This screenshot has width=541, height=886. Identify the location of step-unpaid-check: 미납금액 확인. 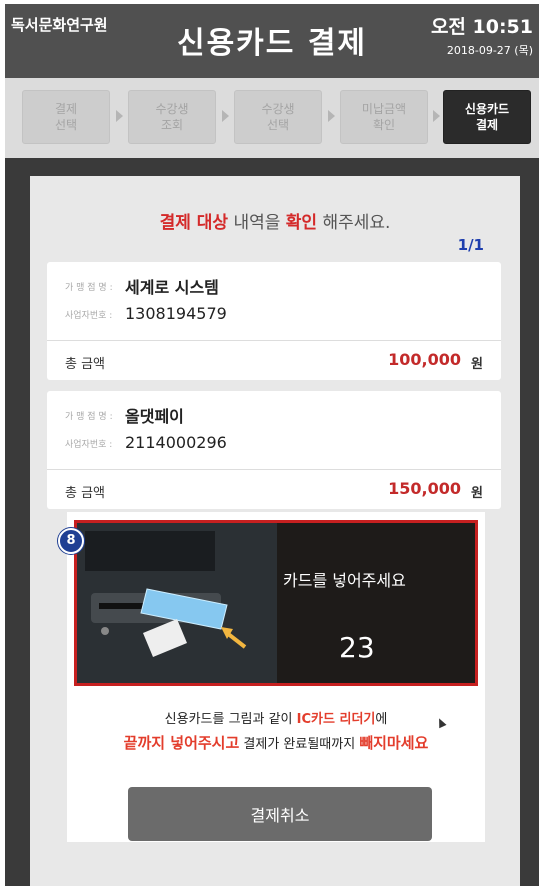
(384, 117).